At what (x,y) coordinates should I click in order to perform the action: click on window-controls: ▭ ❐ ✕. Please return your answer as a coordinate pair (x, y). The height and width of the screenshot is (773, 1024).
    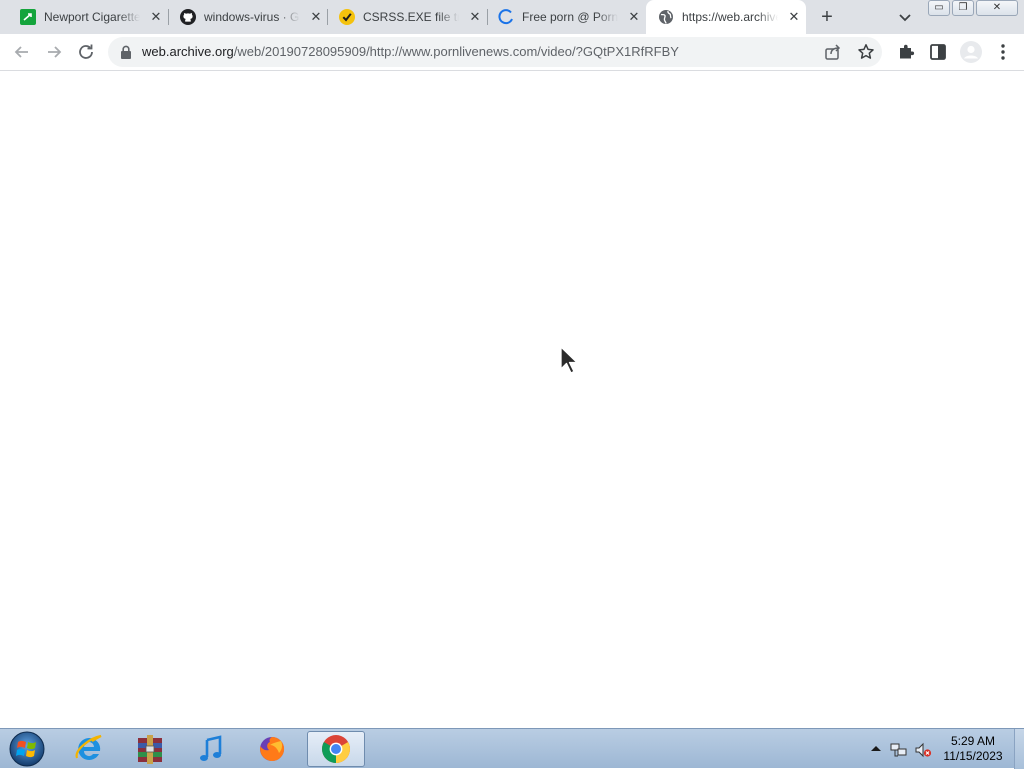
    Looking at the image, I should click on (974, 9).